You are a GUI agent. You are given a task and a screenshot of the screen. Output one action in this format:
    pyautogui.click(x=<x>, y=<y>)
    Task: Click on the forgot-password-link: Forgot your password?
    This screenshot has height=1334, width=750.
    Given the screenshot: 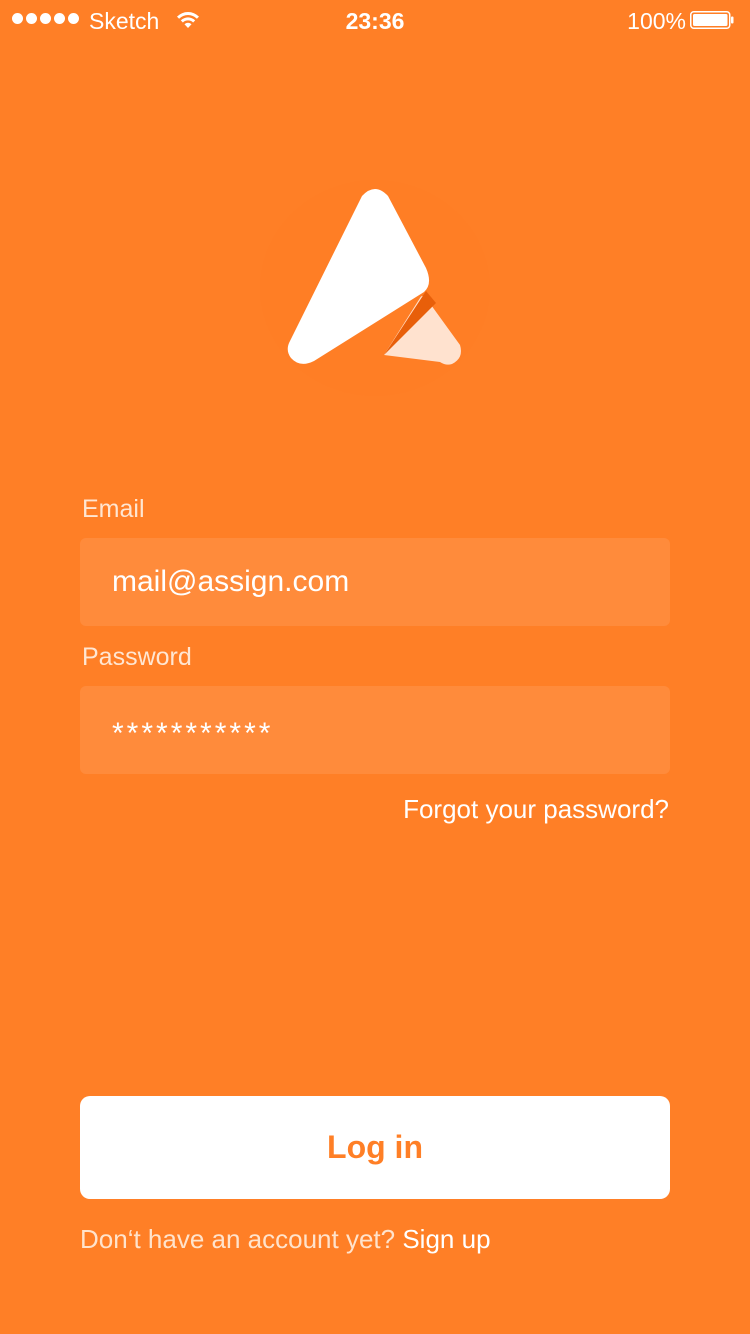 What is the action you would take?
    pyautogui.click(x=536, y=809)
    